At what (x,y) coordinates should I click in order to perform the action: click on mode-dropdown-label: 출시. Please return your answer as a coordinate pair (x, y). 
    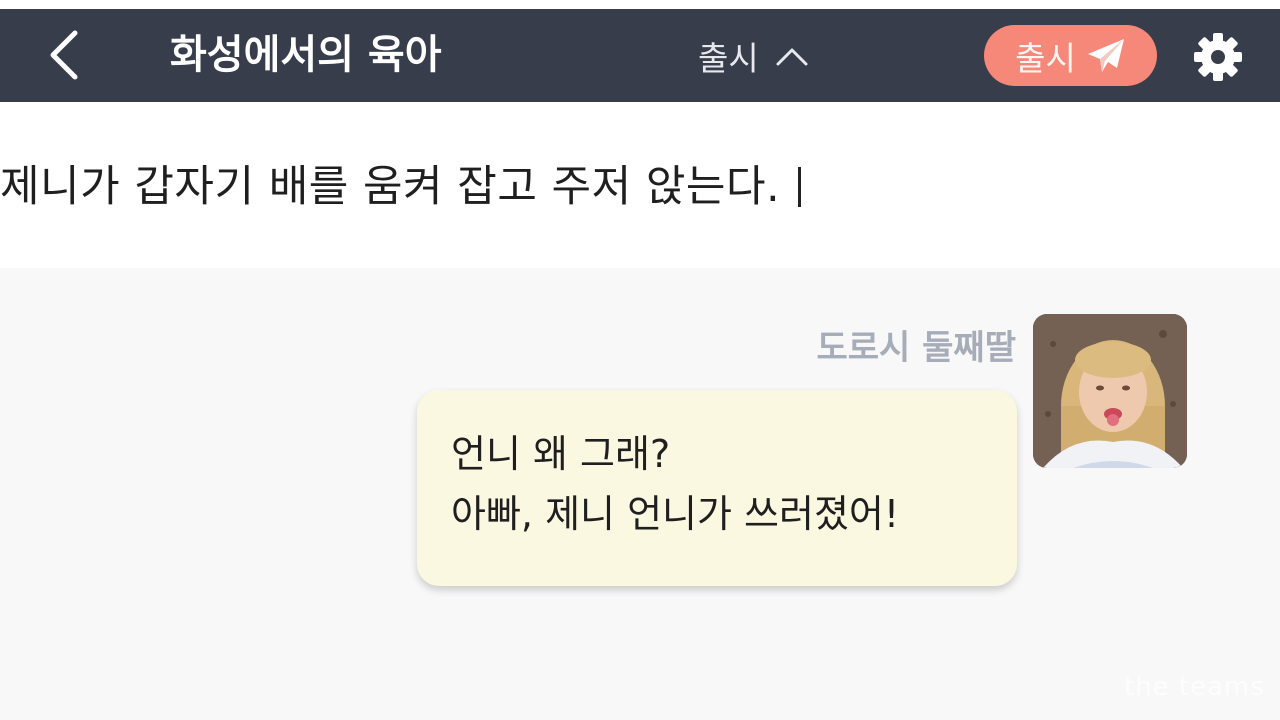
    Looking at the image, I should click on (728, 58).